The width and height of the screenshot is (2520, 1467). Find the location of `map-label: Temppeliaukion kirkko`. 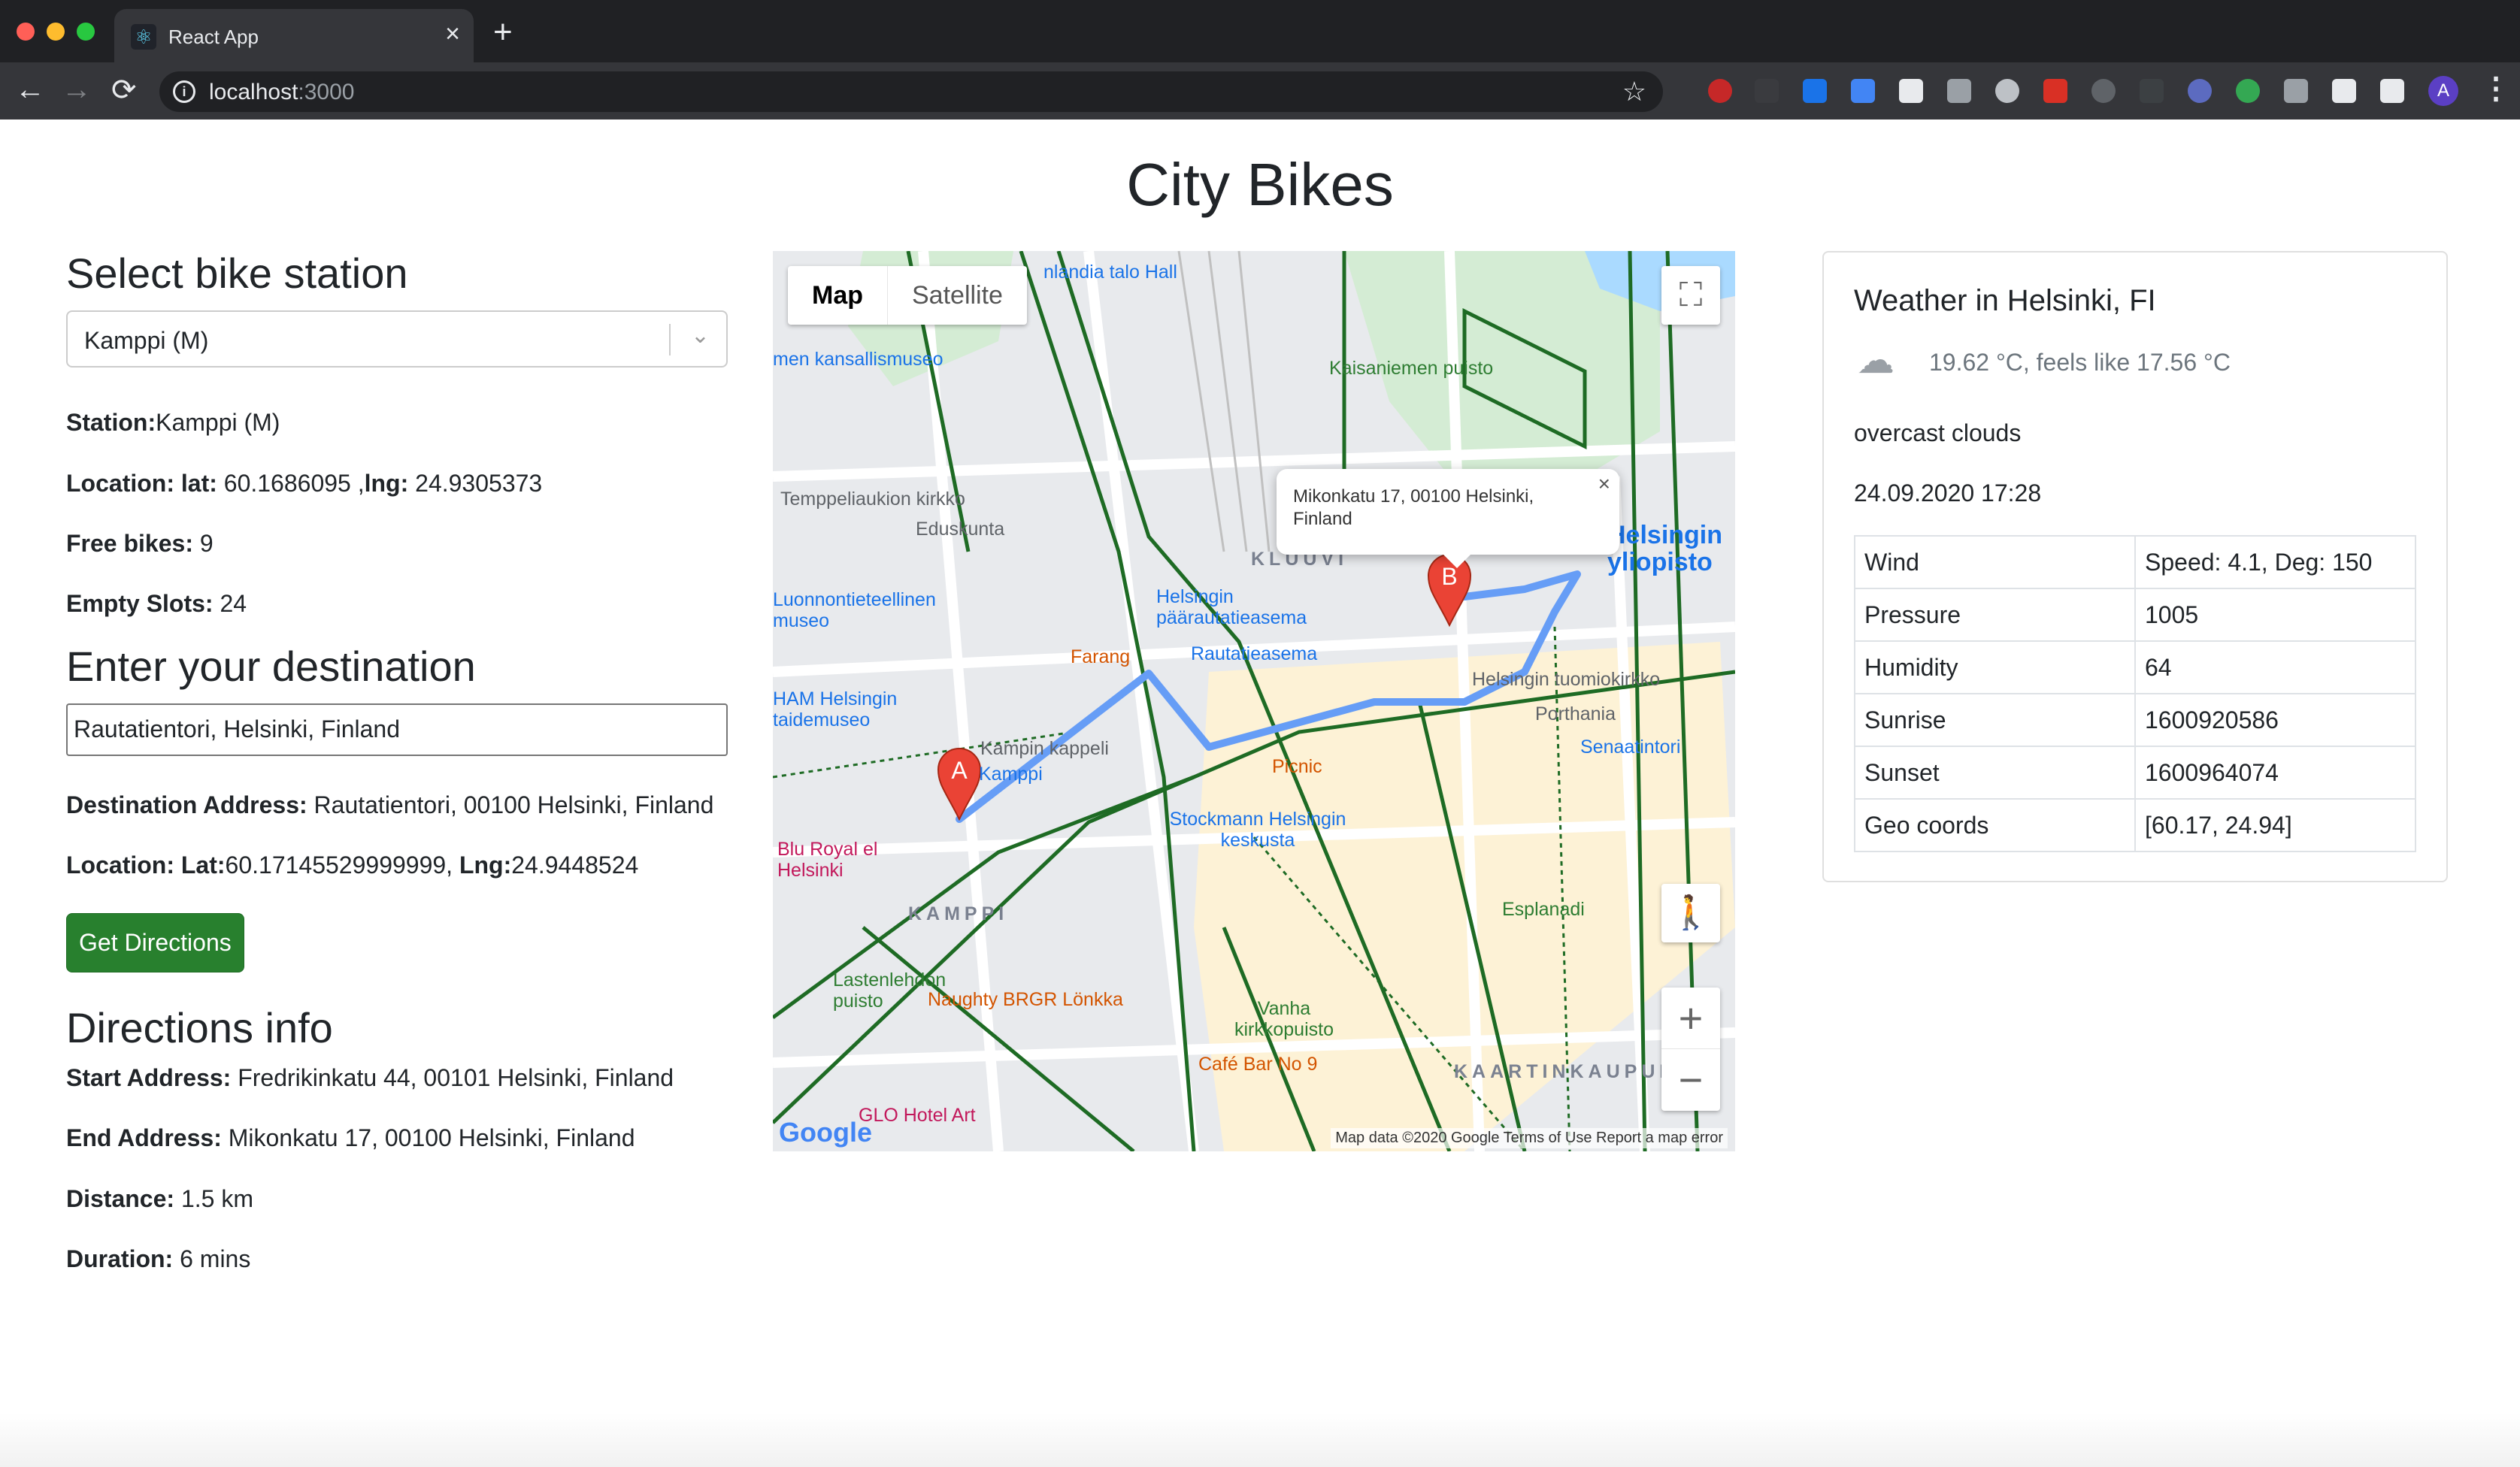

map-label: Temppeliaukion kirkko is located at coordinates (872, 499).